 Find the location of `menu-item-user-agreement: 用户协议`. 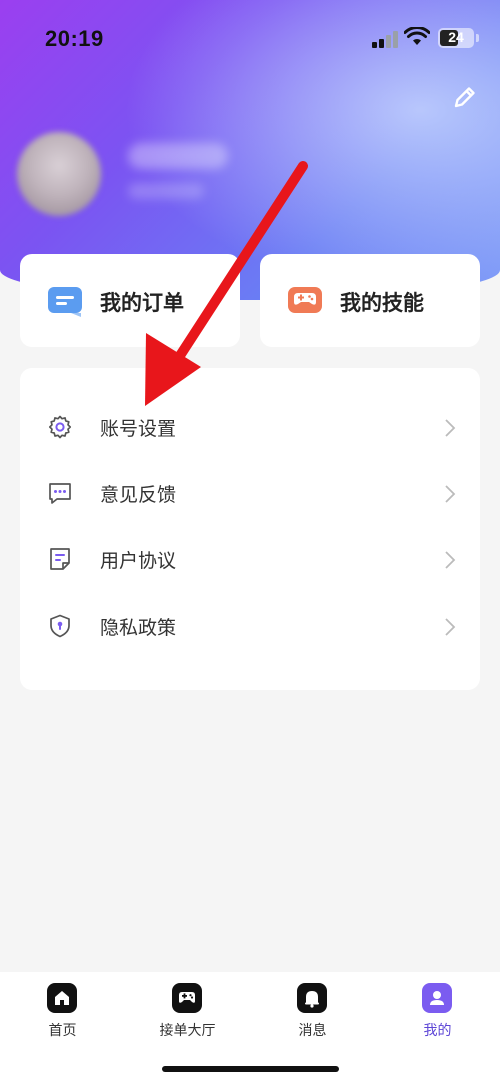

menu-item-user-agreement: 用户协议 is located at coordinates (250, 560).